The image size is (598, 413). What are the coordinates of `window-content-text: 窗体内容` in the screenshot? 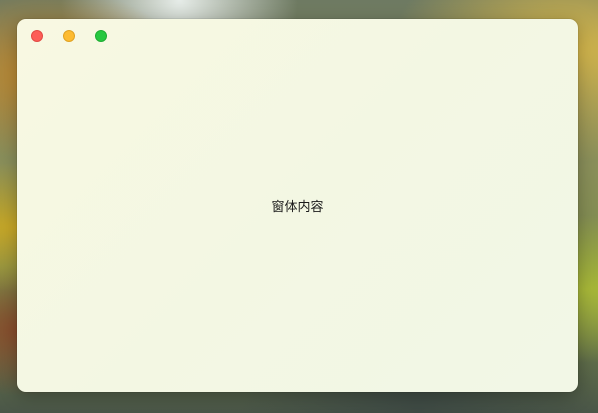 It's located at (297, 207).